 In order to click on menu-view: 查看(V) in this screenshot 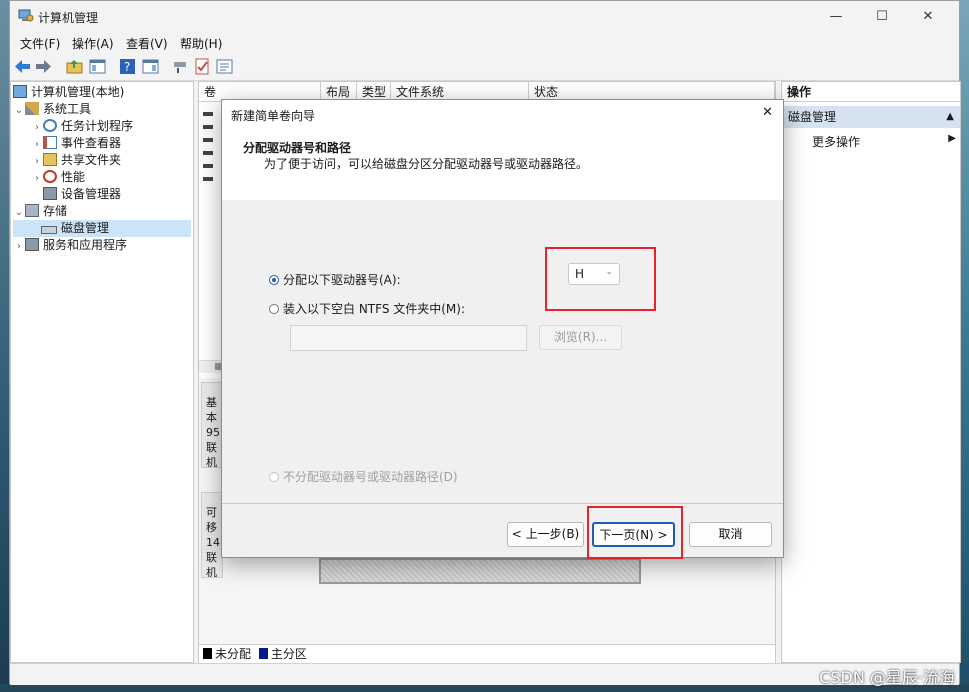, I will do `click(147, 43)`.